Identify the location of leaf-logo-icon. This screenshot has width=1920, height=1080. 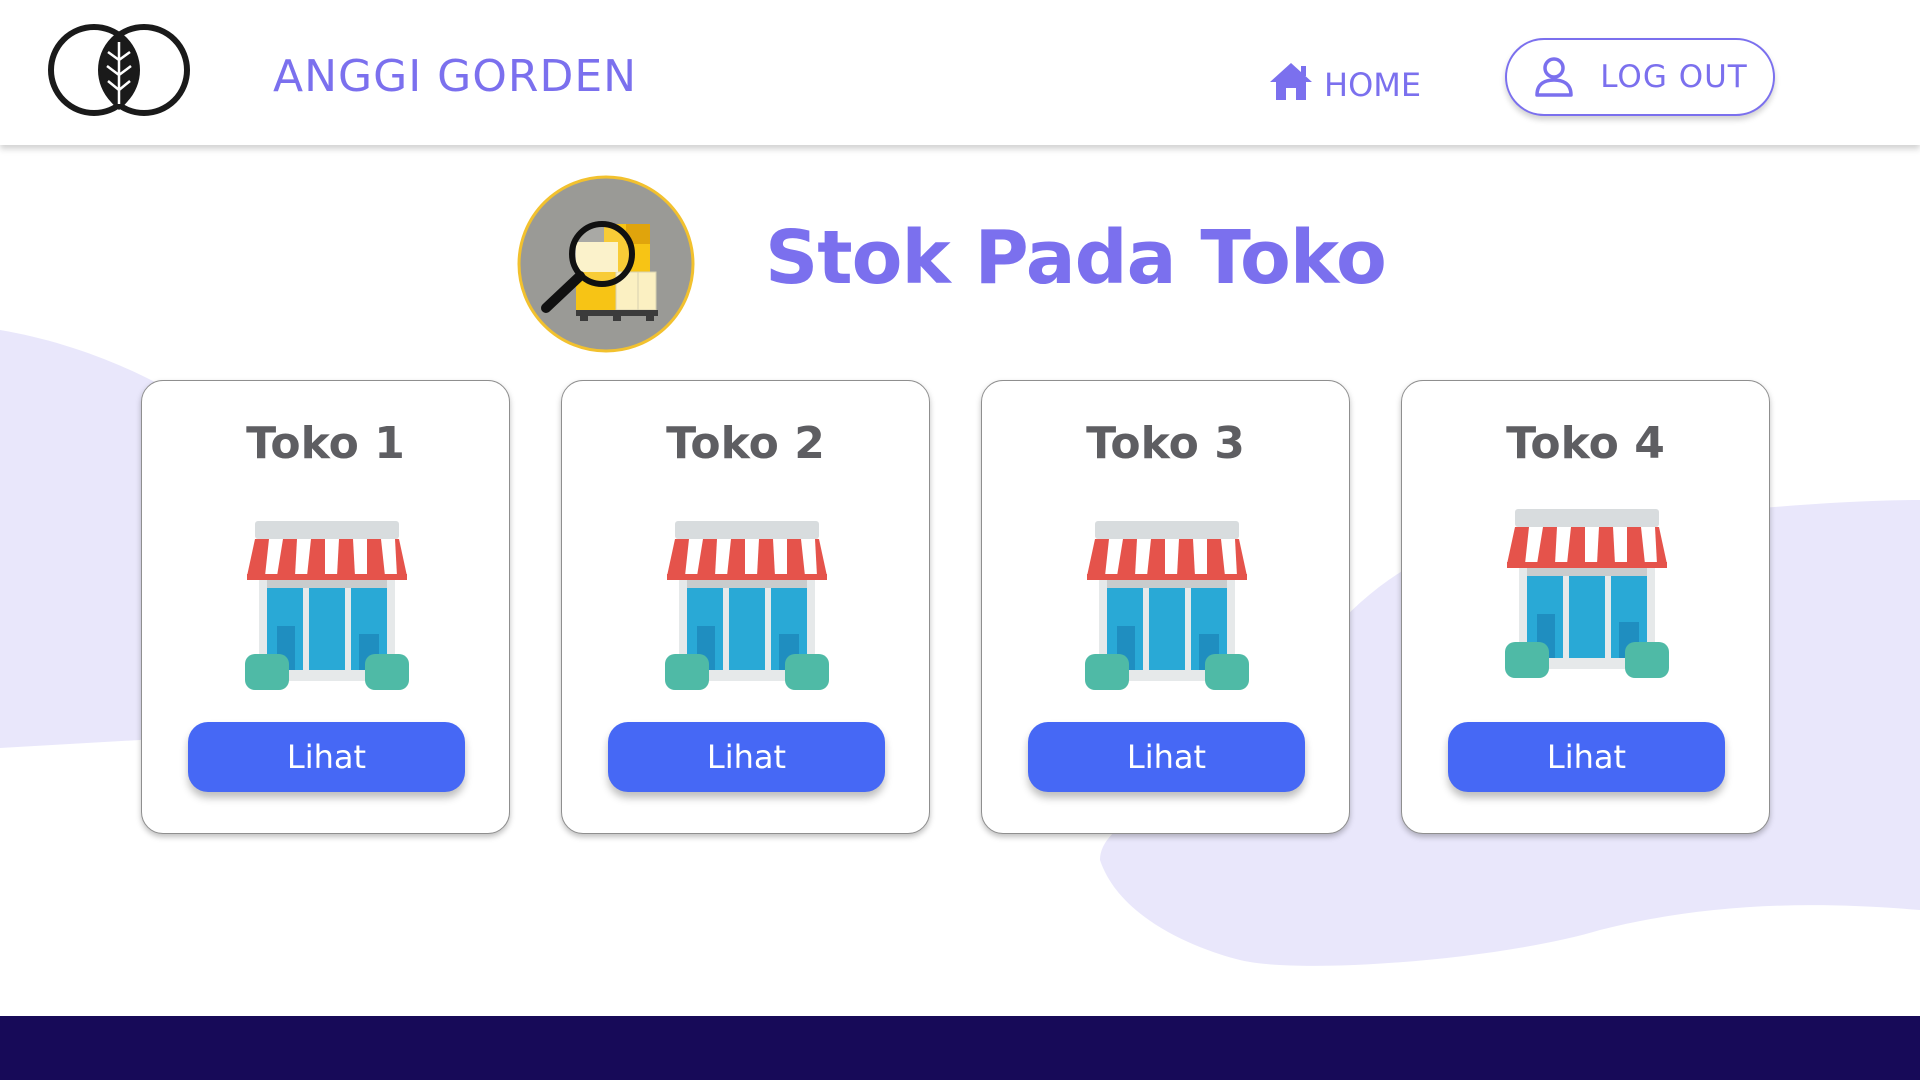
(119, 70).